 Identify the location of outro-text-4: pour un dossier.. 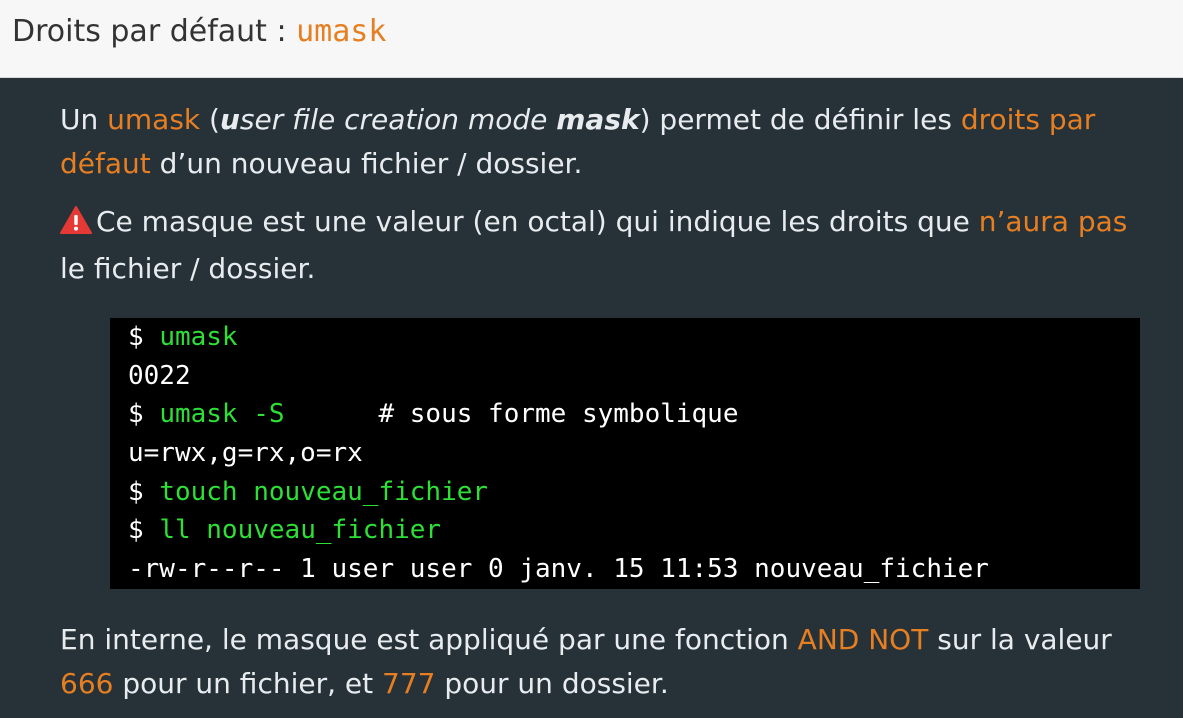
(552, 683).